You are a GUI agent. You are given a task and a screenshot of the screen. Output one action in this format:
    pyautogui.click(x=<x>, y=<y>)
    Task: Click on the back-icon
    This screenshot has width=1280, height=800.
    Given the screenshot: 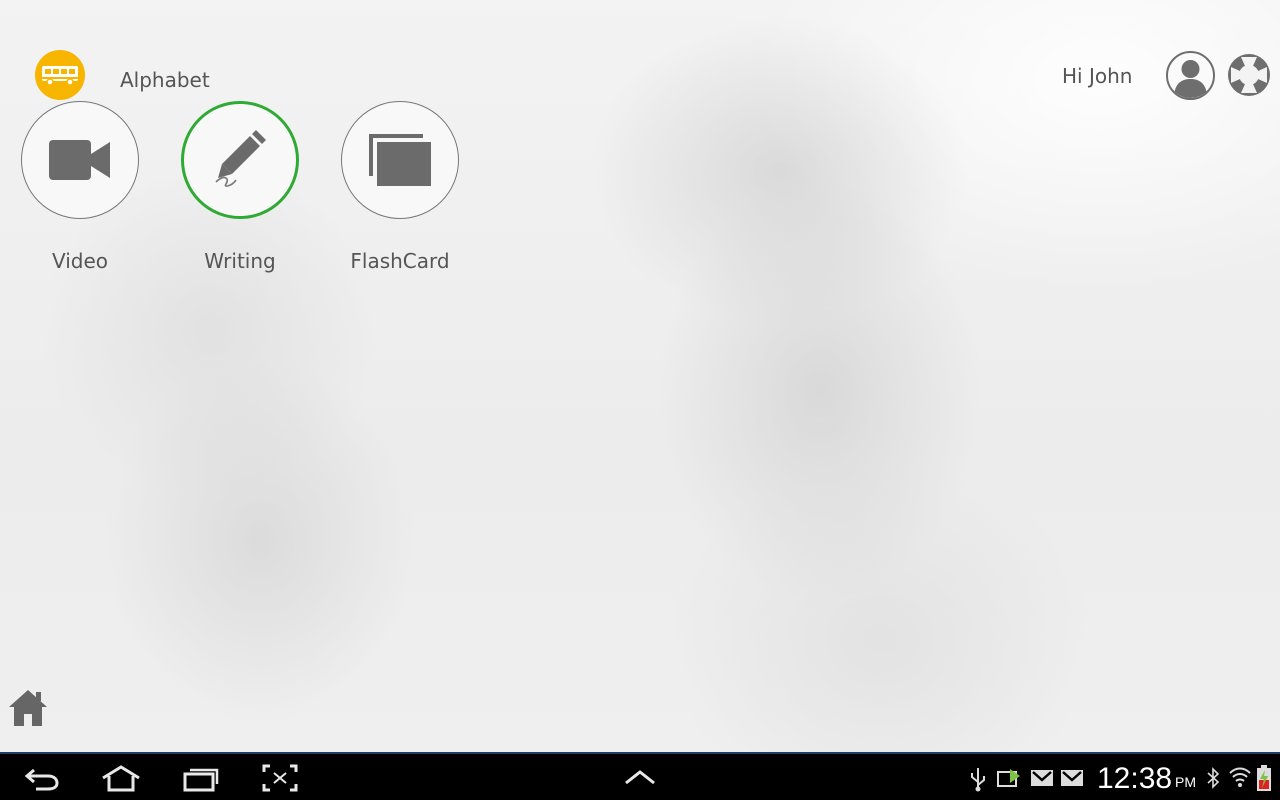 What is the action you would take?
    pyautogui.click(x=42, y=779)
    